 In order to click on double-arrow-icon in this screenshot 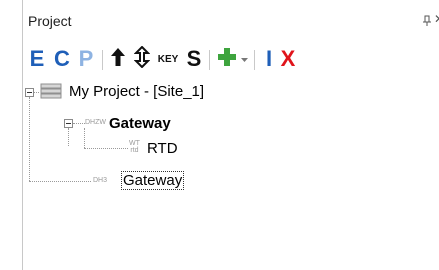, I will do `click(142, 59)`.